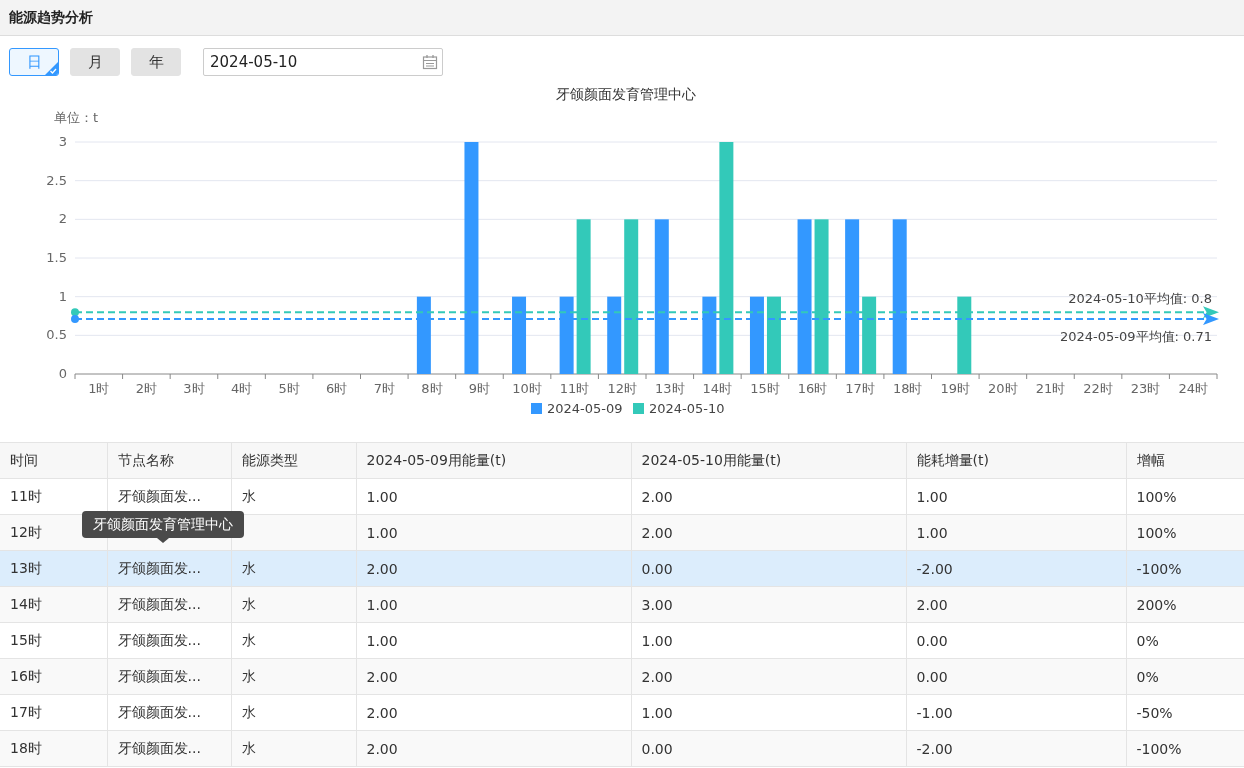 The image size is (1244, 768). I want to click on chart-title: 牙颌颜面发育管理中心, so click(626, 94).